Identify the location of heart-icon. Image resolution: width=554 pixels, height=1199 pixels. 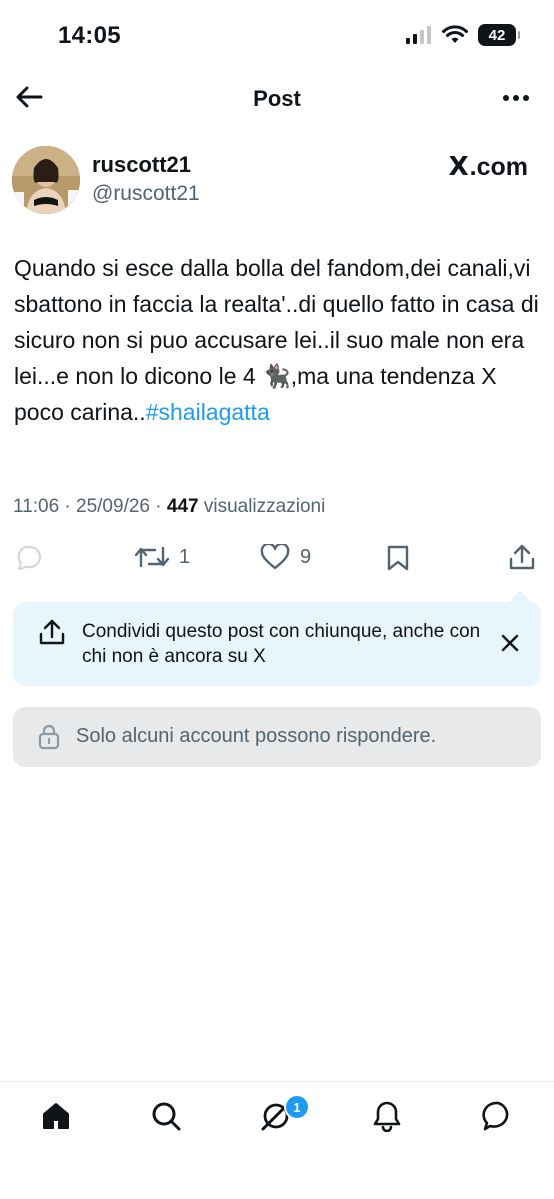
(275, 557).